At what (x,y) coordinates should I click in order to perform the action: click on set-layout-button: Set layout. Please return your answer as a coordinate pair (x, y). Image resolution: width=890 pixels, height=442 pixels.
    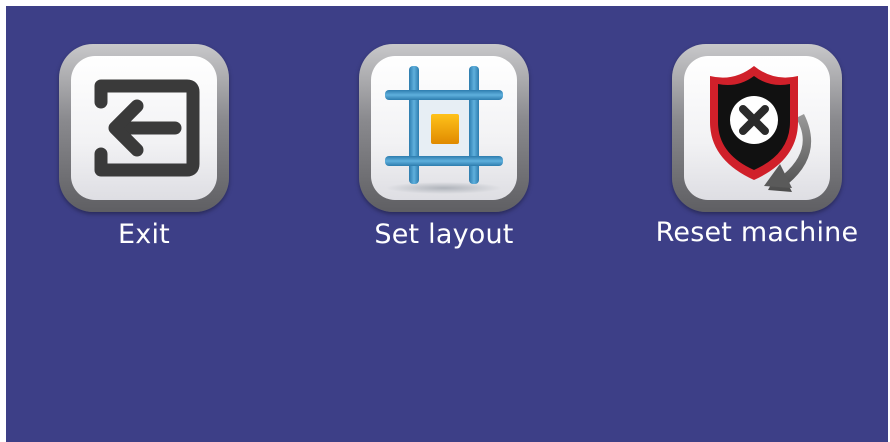
    Looking at the image, I should click on (444, 148).